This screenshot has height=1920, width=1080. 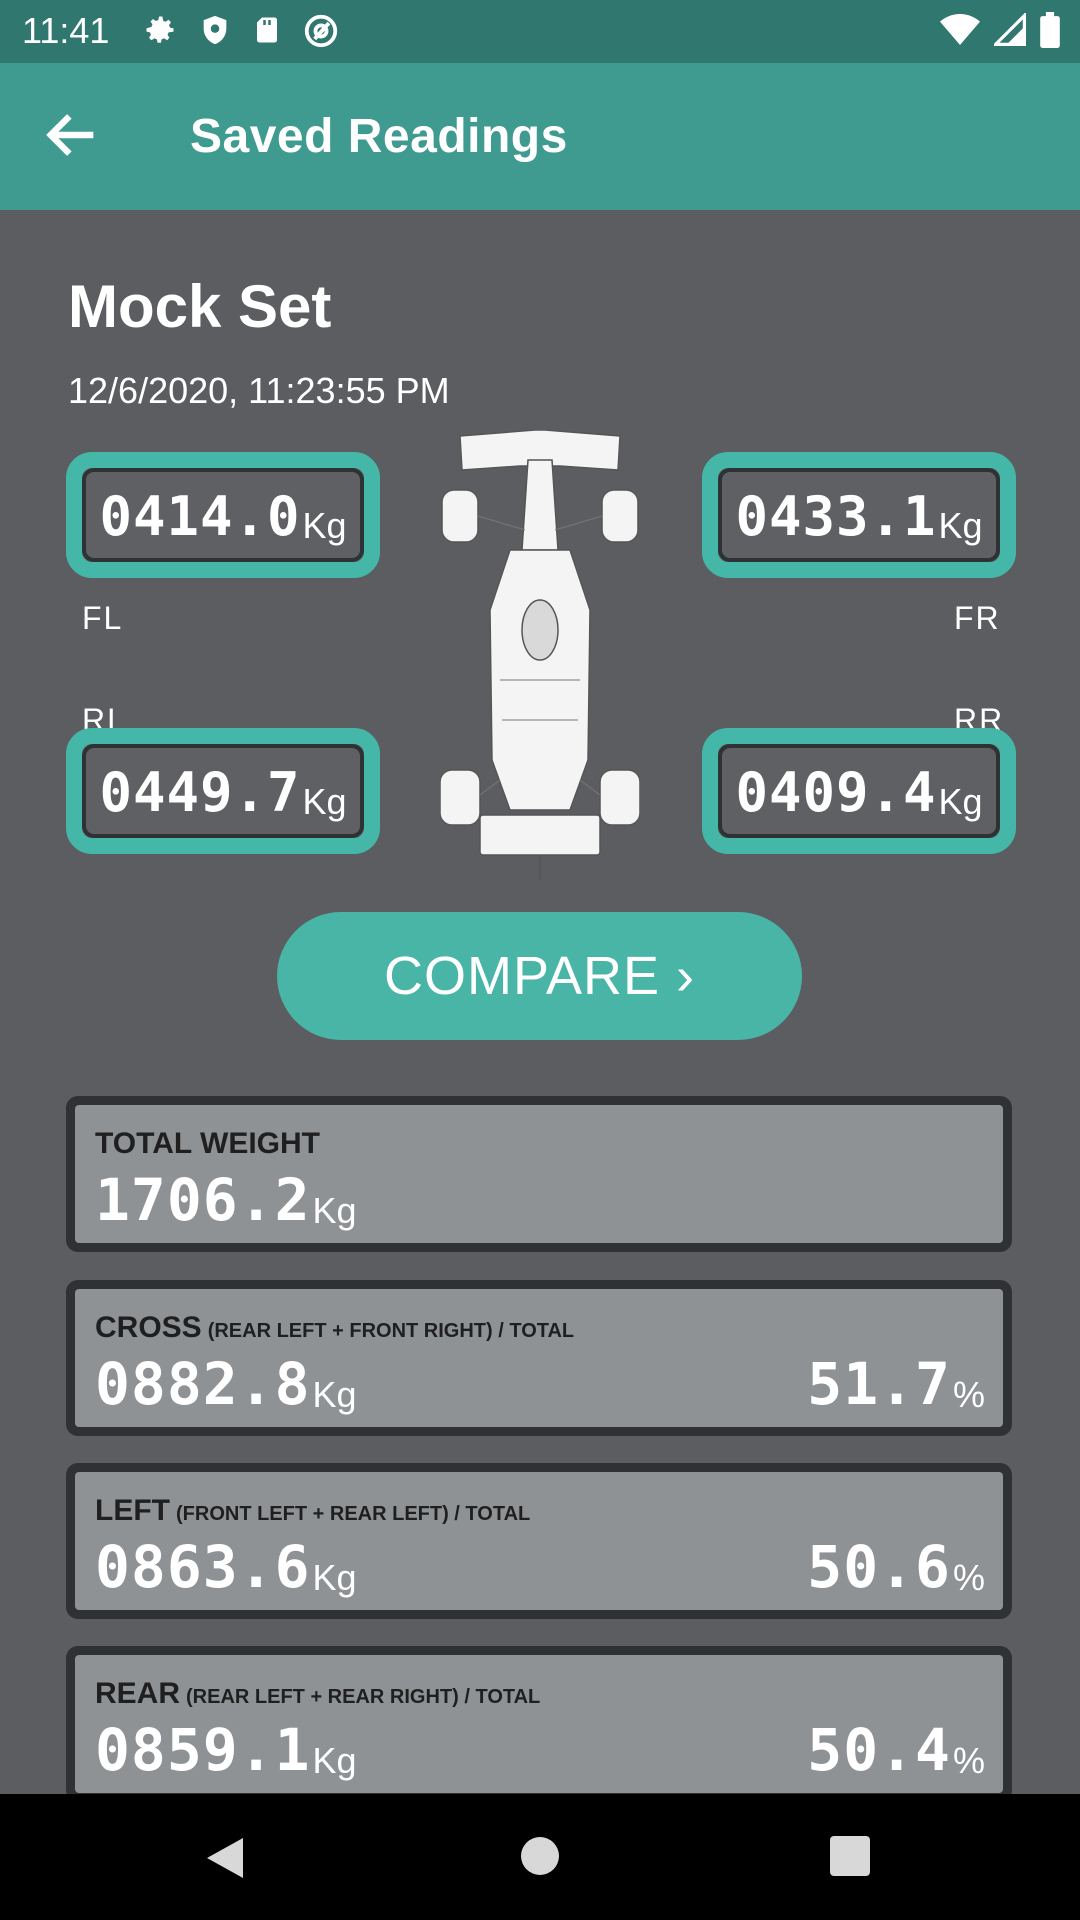 I want to click on front-left-weight-box: 0414.0 Kg, so click(x=223, y=515).